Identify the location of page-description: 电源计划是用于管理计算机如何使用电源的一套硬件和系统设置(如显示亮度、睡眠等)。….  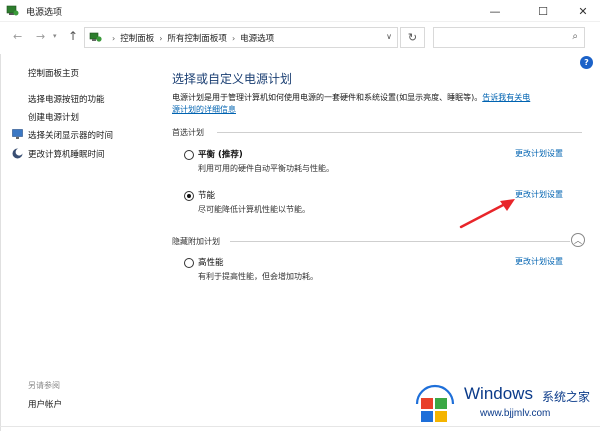
(378, 104).